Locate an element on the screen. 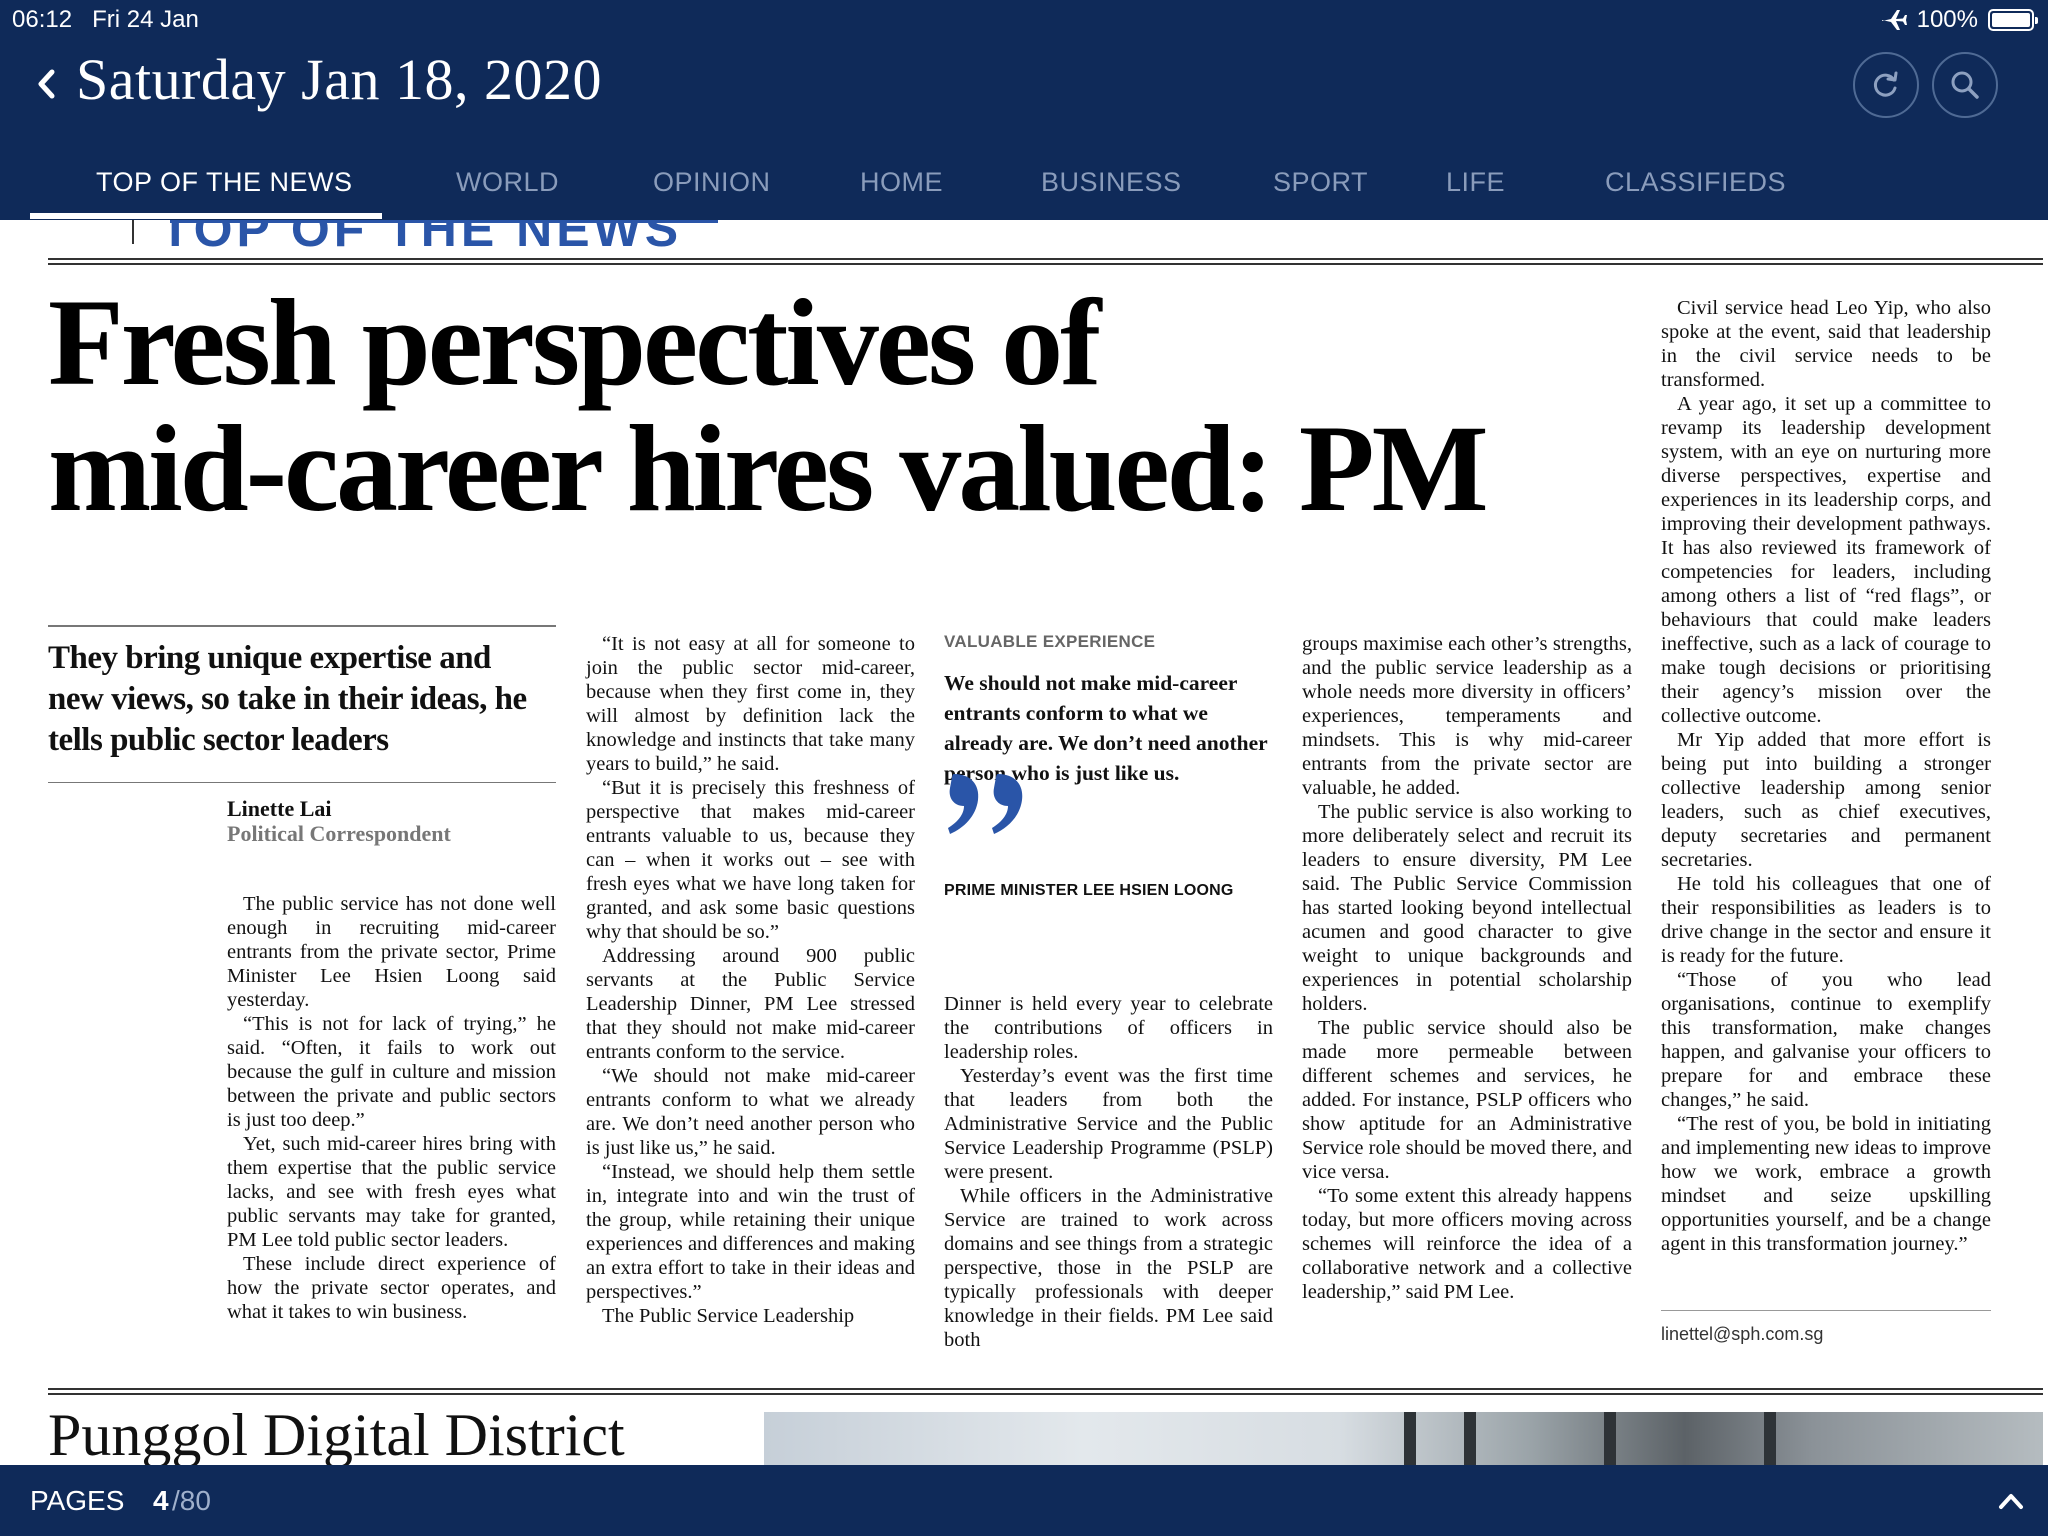 The width and height of the screenshot is (2048, 1536). tab-world: WORLD is located at coordinates (507, 182).